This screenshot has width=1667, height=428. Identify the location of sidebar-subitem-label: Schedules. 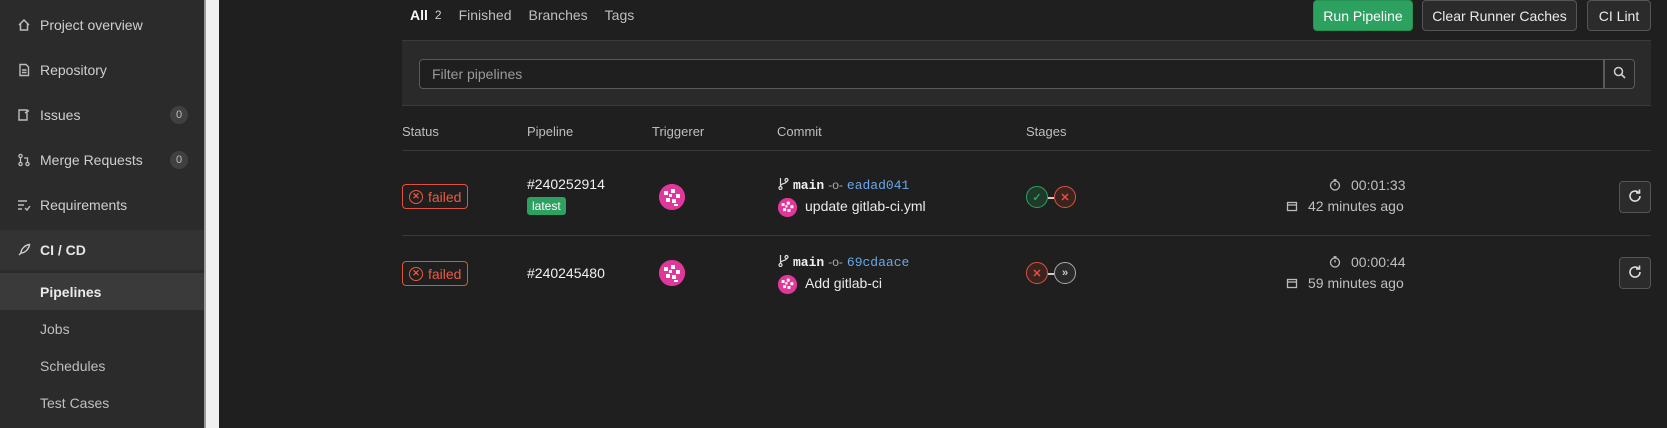
(73, 365).